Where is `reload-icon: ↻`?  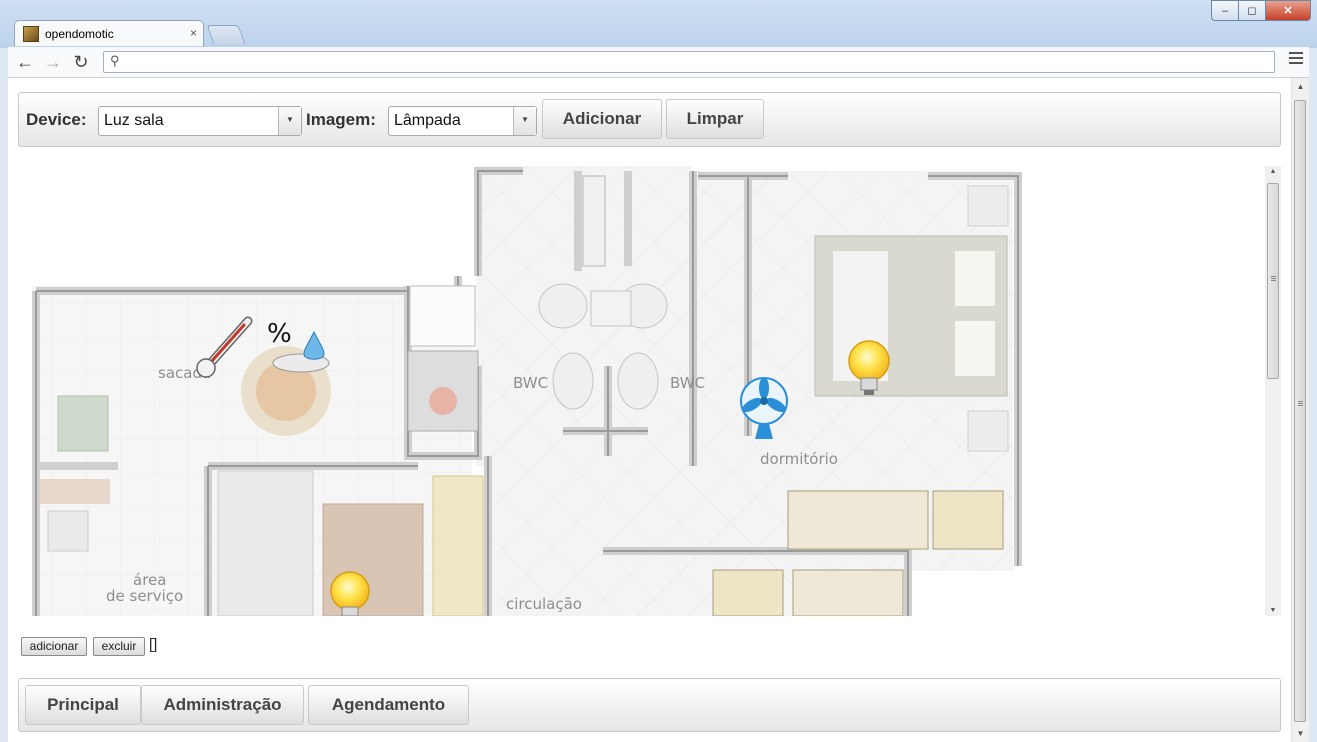 reload-icon: ↻ is located at coordinates (81, 62).